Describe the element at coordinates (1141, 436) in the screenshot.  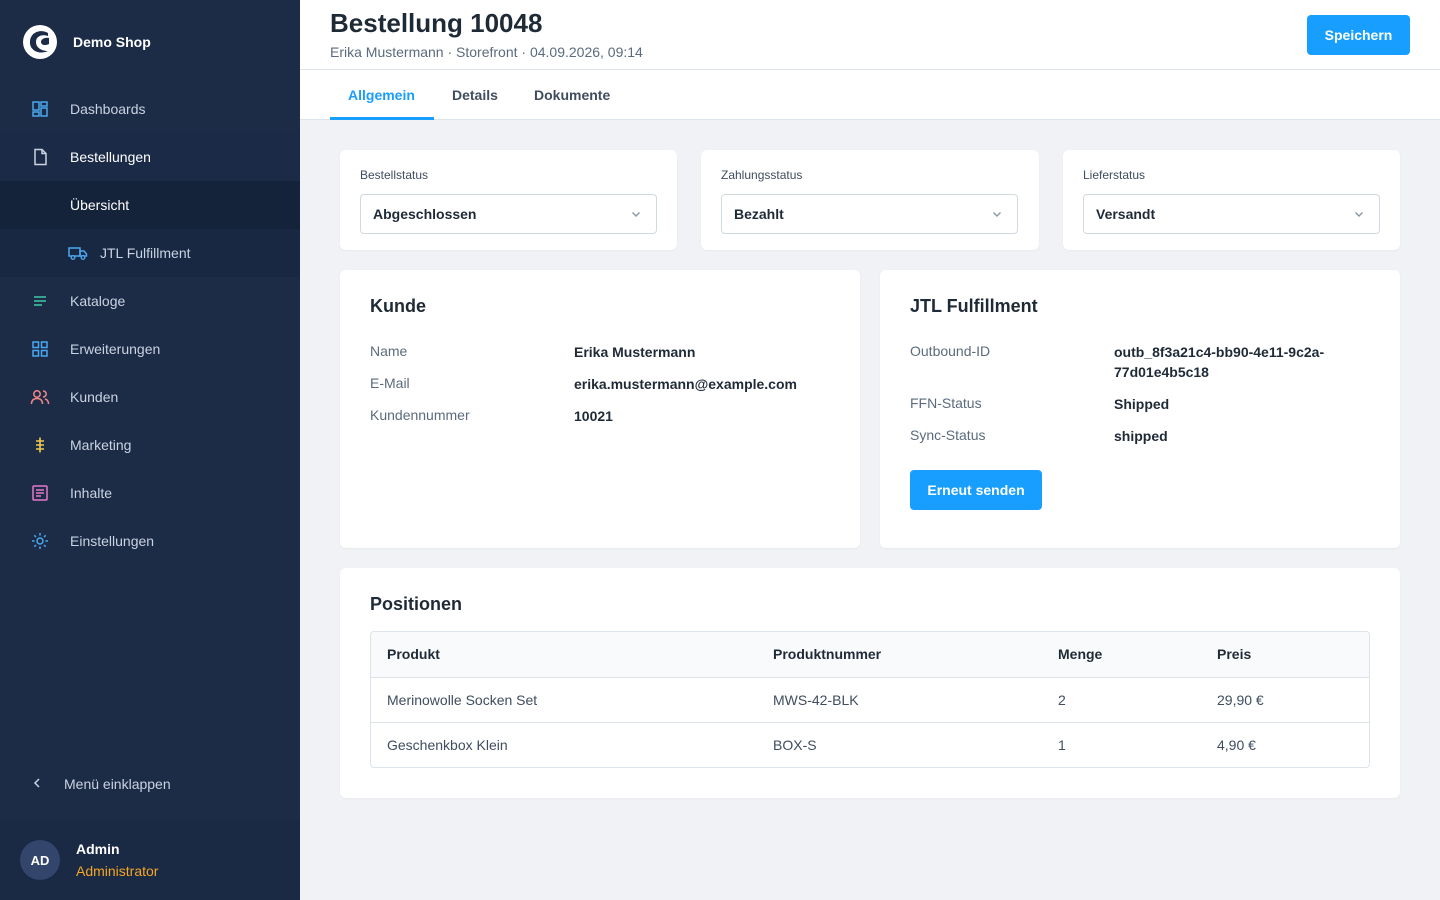
I see `sync-status-value: shipped` at that location.